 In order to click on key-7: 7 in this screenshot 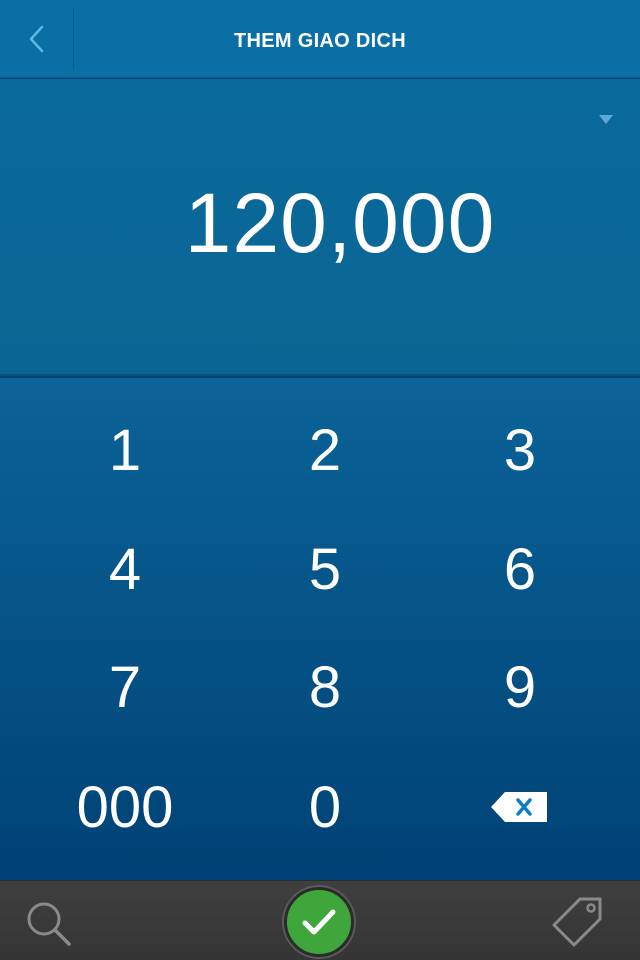, I will do `click(125, 687)`.